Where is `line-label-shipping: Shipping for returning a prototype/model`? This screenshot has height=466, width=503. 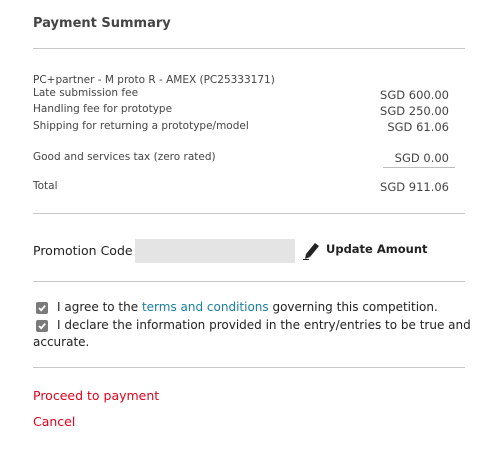
line-label-shipping: Shipping for returning a prototype/model is located at coordinates (141, 126).